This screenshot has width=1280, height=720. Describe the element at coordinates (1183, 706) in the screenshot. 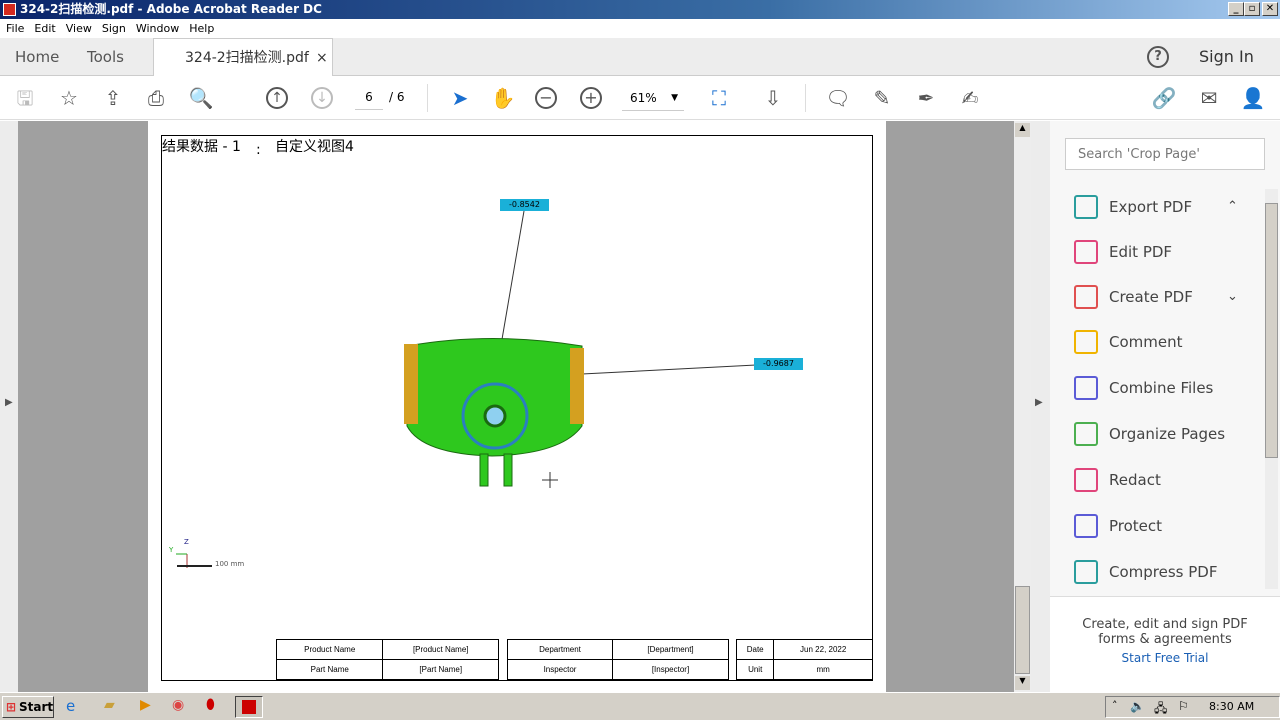

I see `action-center-flag-icon: ⚐` at that location.